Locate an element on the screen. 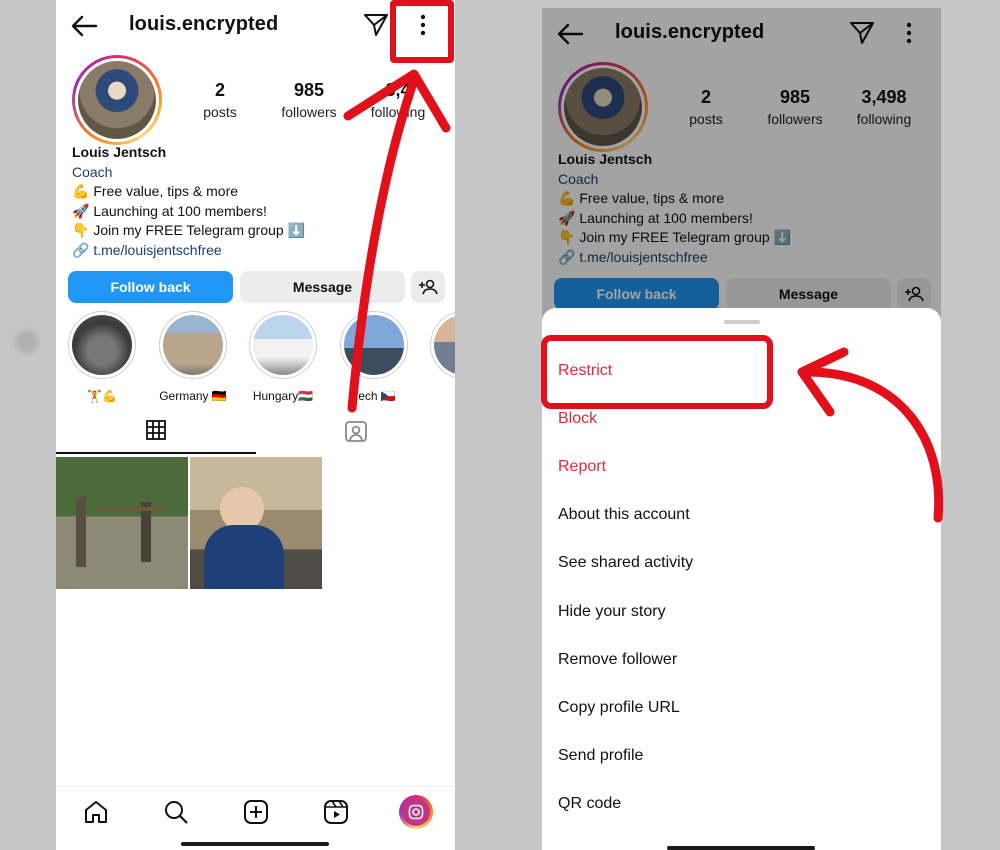 The width and height of the screenshot is (1000, 850). highlight-caption: zech 🇨🇿 is located at coordinates (374, 396).